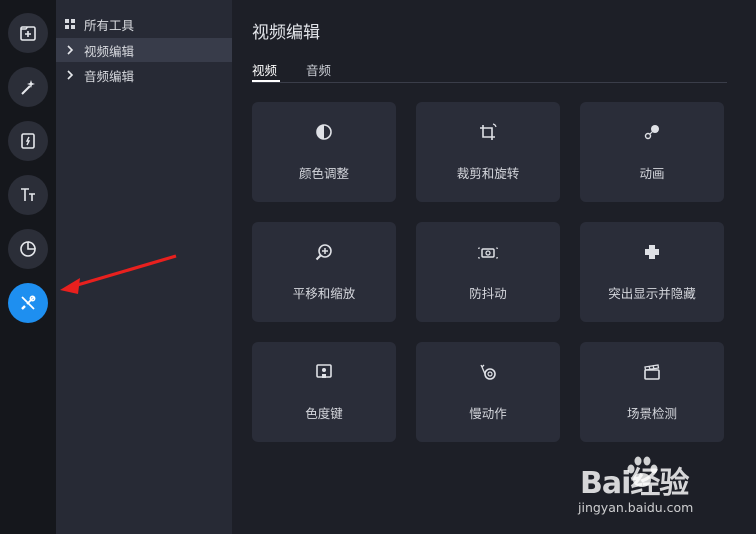 This screenshot has height=534, width=756. Describe the element at coordinates (489, 70) in the screenshot. I see `tab-bar: 视频 音频` at that location.